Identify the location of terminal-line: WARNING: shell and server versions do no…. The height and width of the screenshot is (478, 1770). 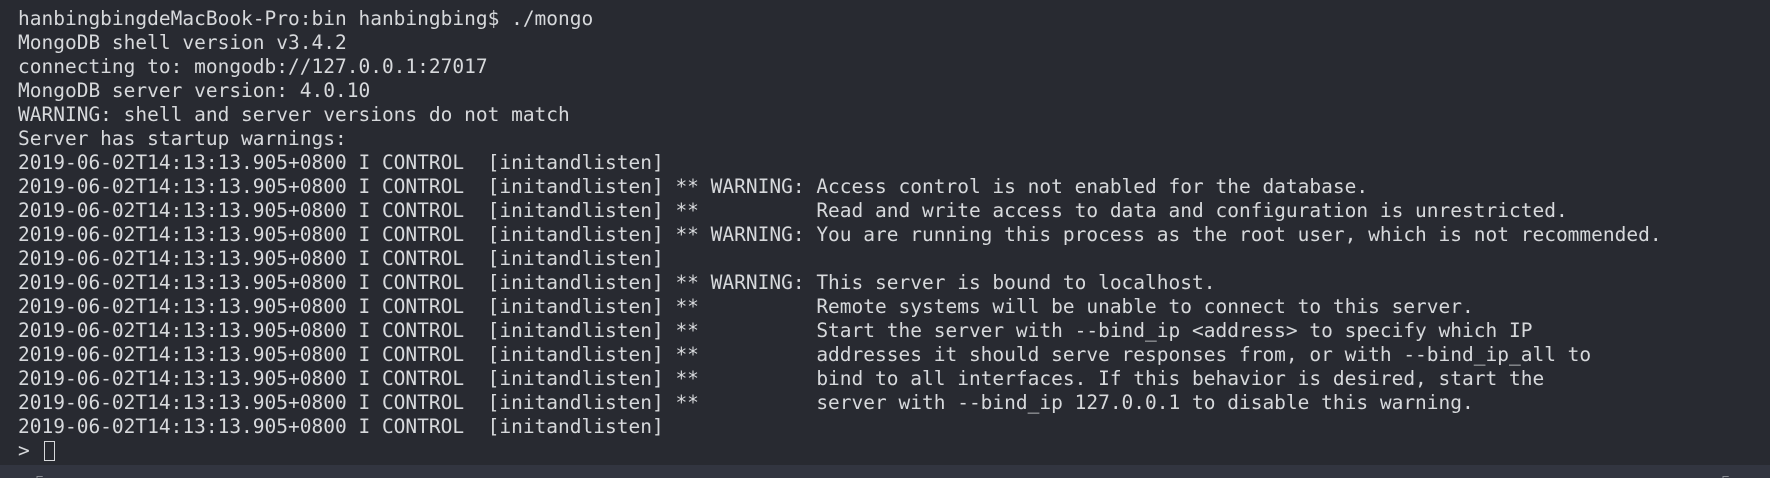
(294, 114).